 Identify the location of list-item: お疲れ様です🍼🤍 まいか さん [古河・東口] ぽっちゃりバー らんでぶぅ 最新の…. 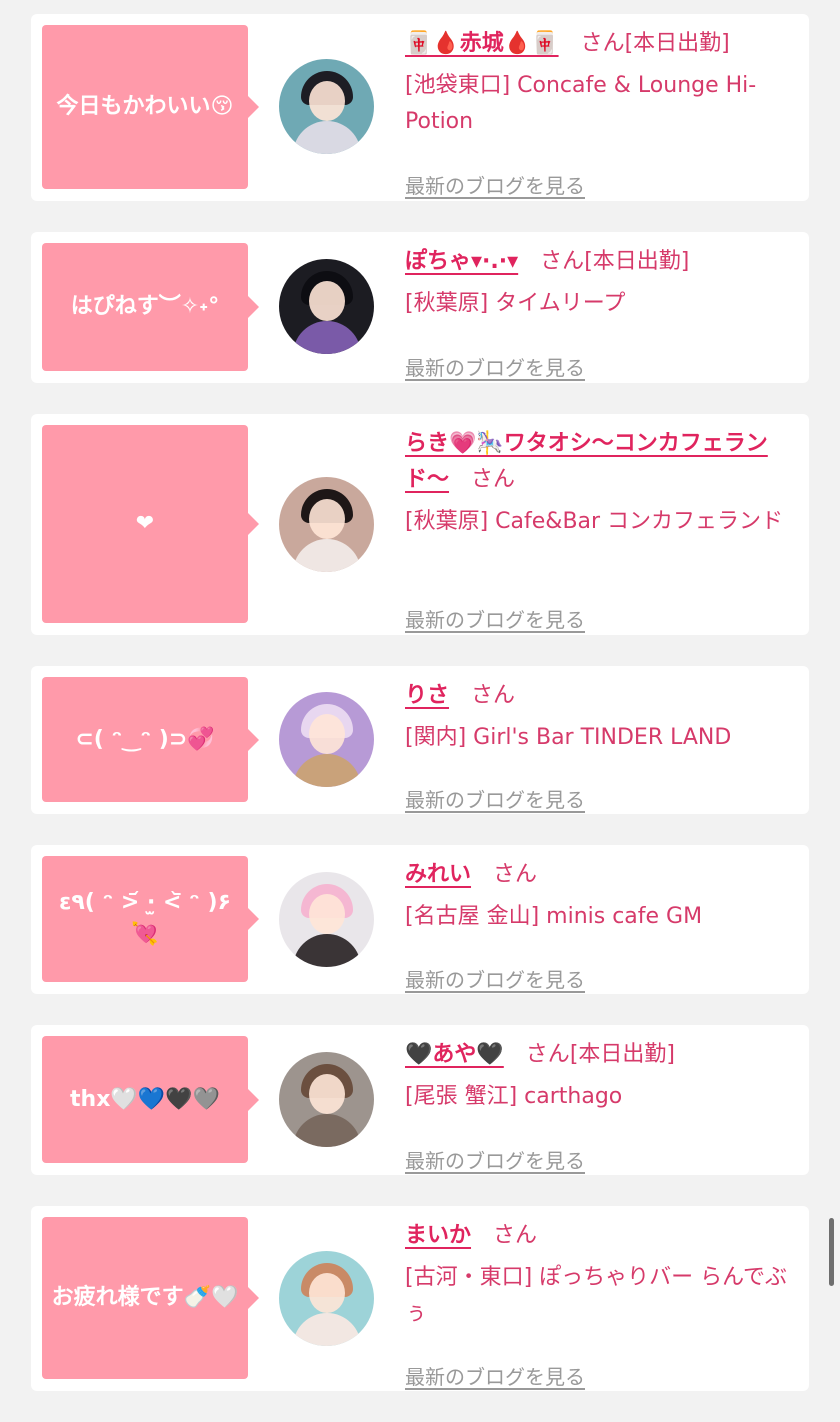
(420, 1298).